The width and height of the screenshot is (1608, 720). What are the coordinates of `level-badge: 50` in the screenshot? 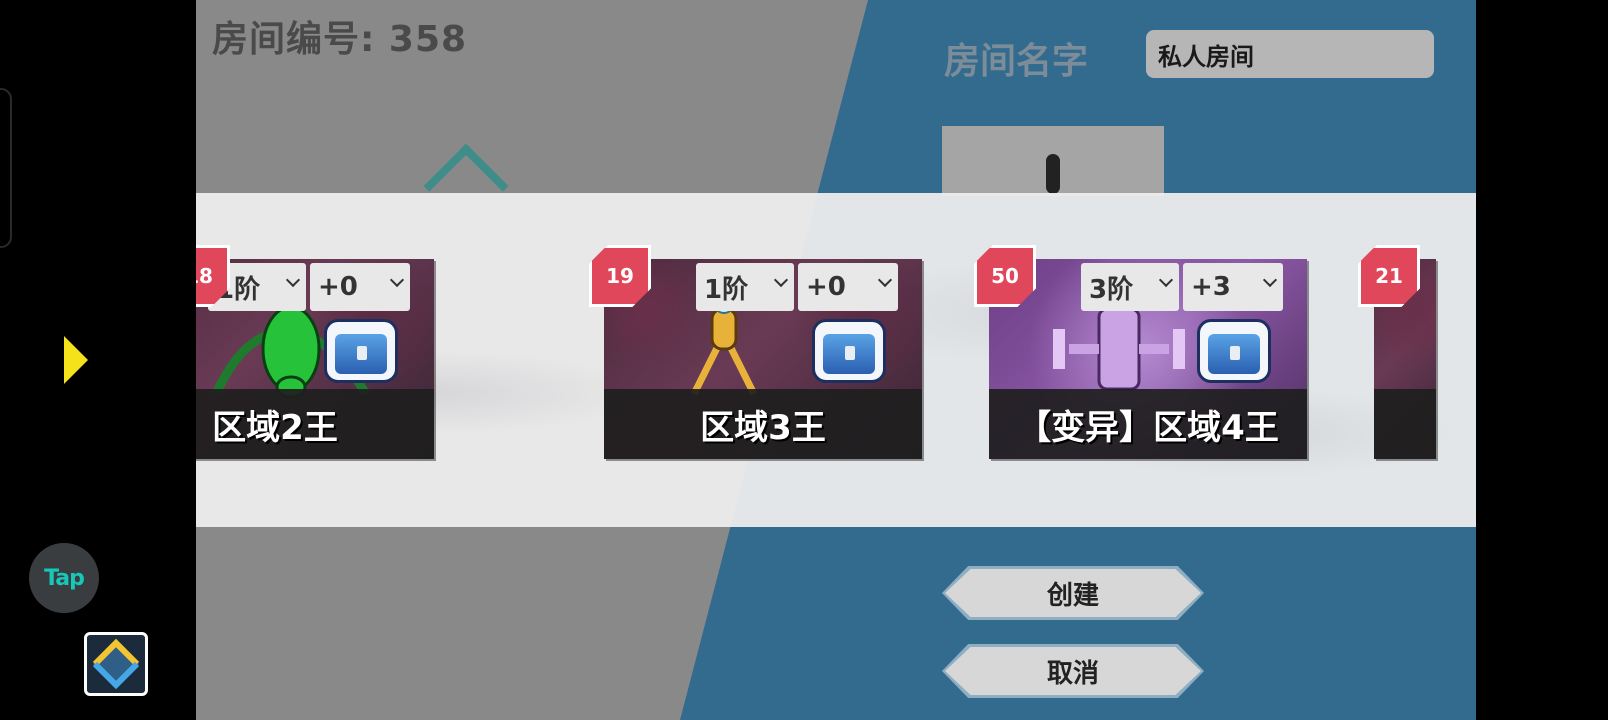 It's located at (1005, 276).